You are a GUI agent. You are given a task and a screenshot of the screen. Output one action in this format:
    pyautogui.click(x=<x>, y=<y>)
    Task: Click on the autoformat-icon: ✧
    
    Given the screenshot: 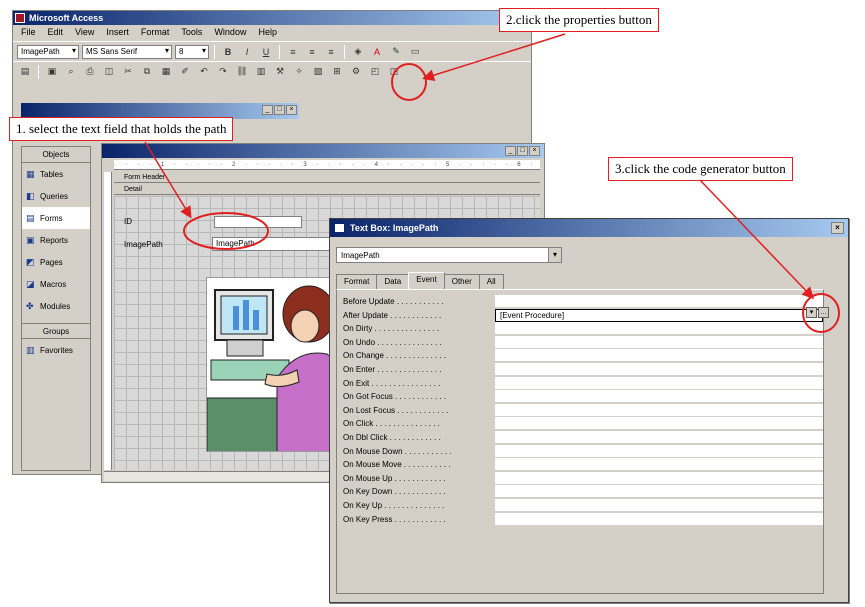 What is the action you would take?
    pyautogui.click(x=299, y=72)
    